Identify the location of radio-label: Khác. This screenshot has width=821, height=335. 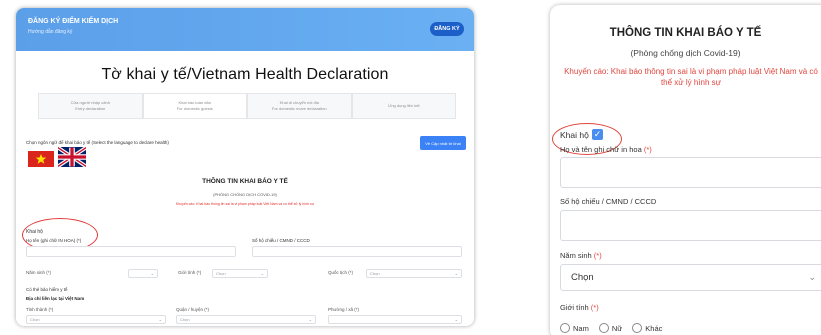
(654, 328).